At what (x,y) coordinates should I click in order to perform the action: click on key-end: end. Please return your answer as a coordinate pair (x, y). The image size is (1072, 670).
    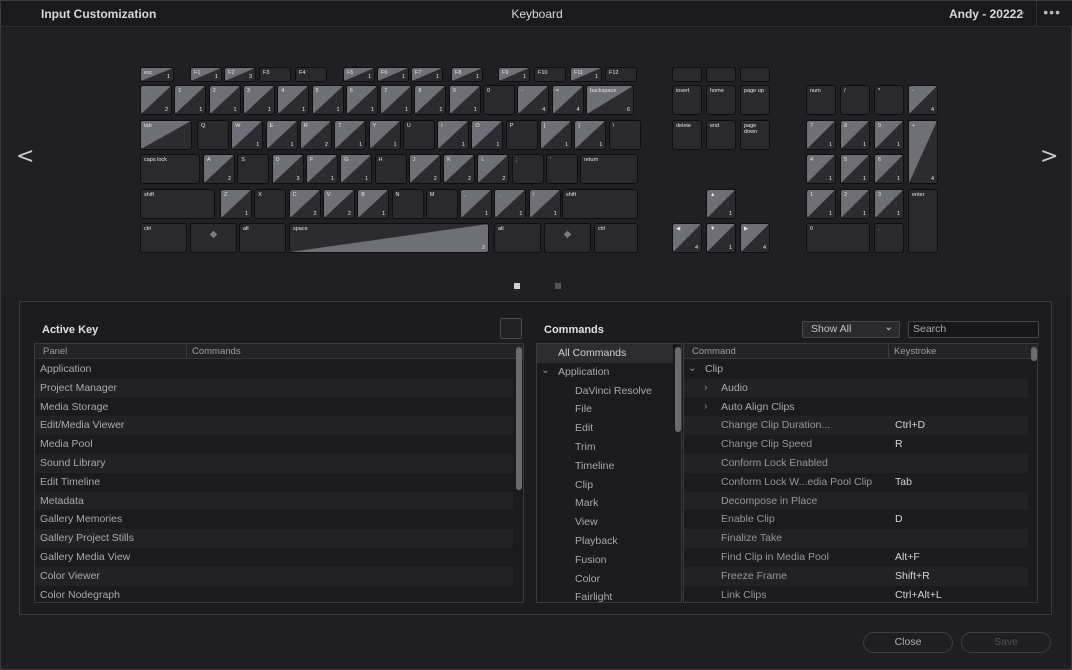
    Looking at the image, I should click on (721, 135).